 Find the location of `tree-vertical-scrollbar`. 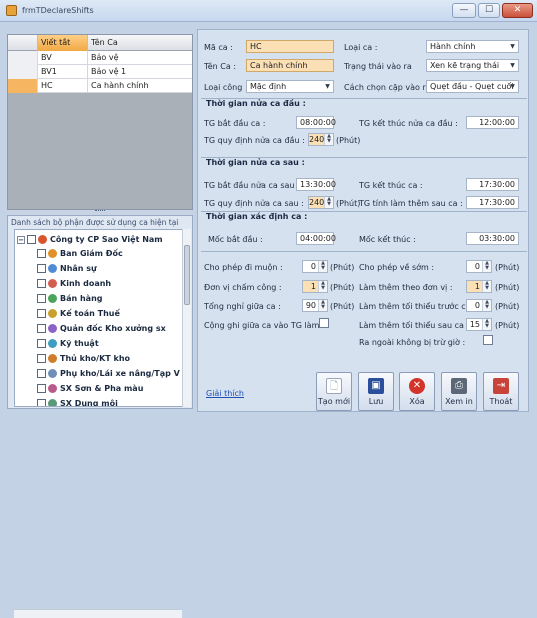

tree-vertical-scrollbar is located at coordinates (186, 318).